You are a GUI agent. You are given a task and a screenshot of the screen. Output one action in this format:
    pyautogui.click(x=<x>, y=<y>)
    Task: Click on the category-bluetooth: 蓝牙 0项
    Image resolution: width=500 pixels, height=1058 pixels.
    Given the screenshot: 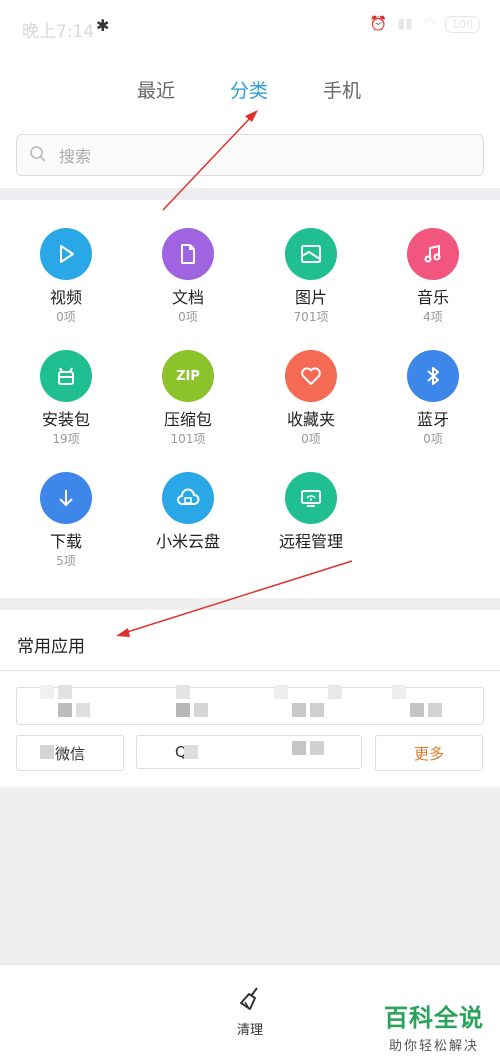 What is the action you would take?
    pyautogui.click(x=433, y=398)
    